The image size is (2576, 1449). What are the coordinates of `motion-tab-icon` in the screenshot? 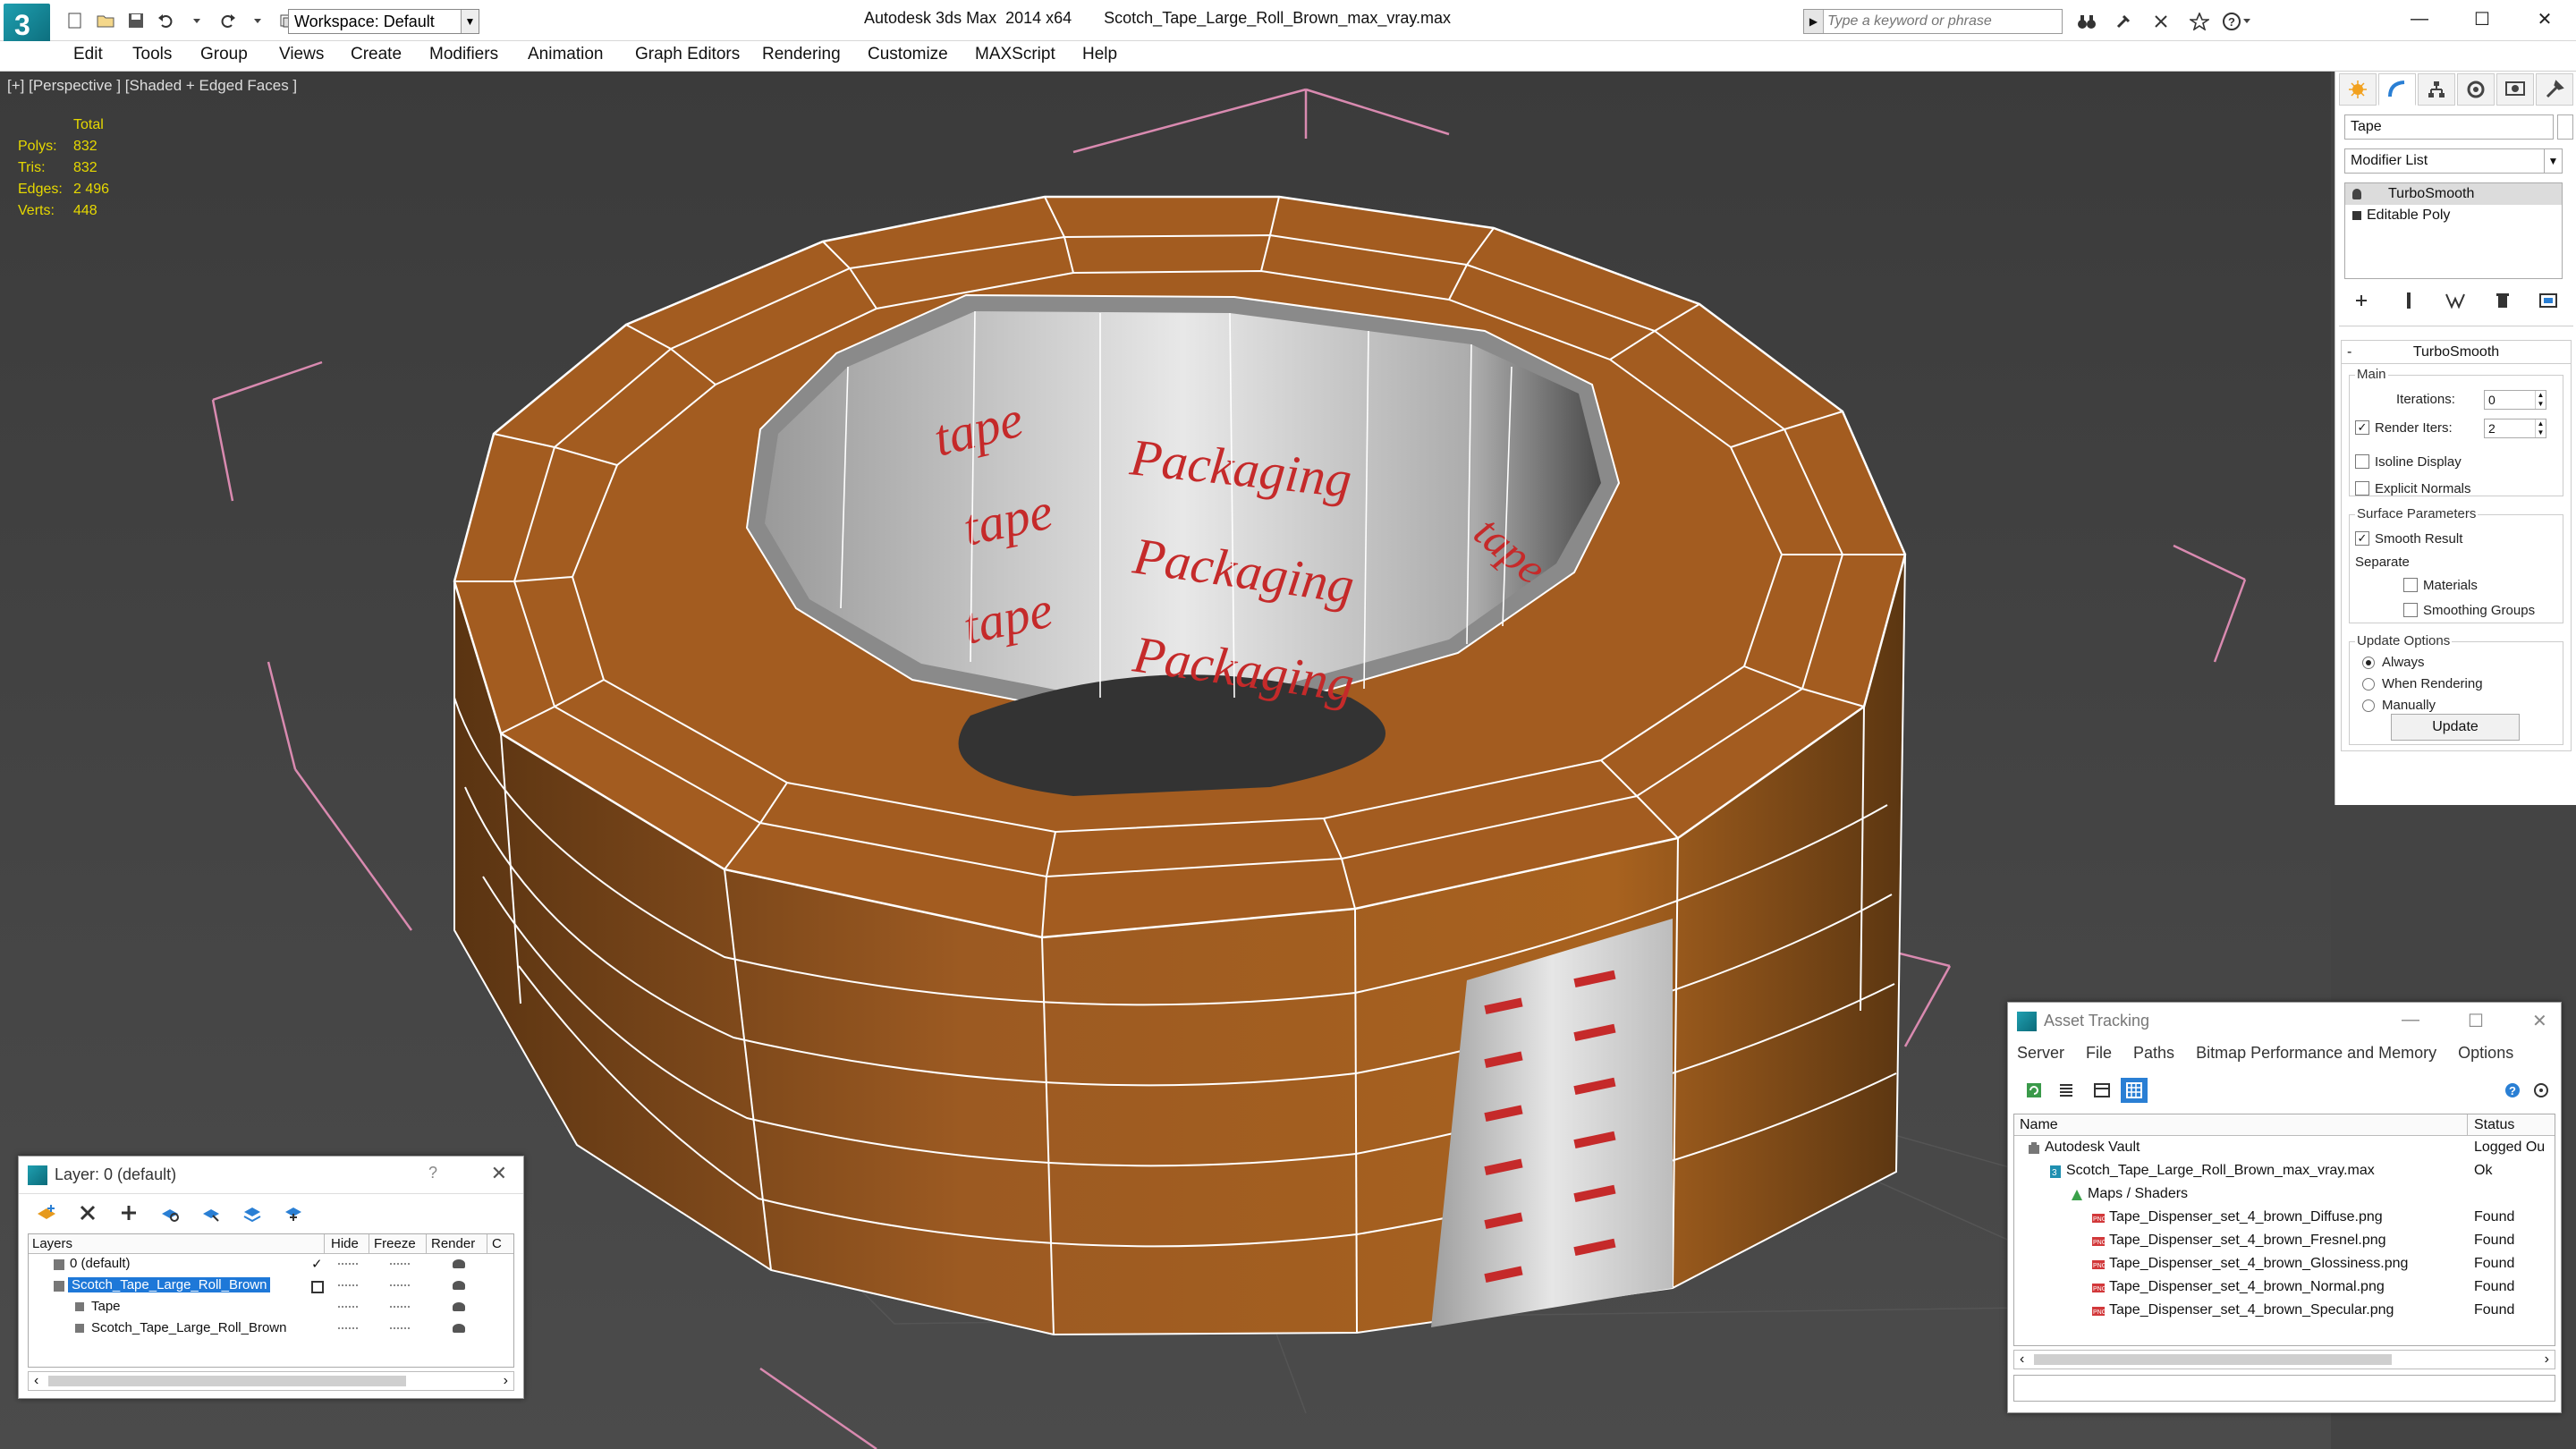 It's located at (2476, 89).